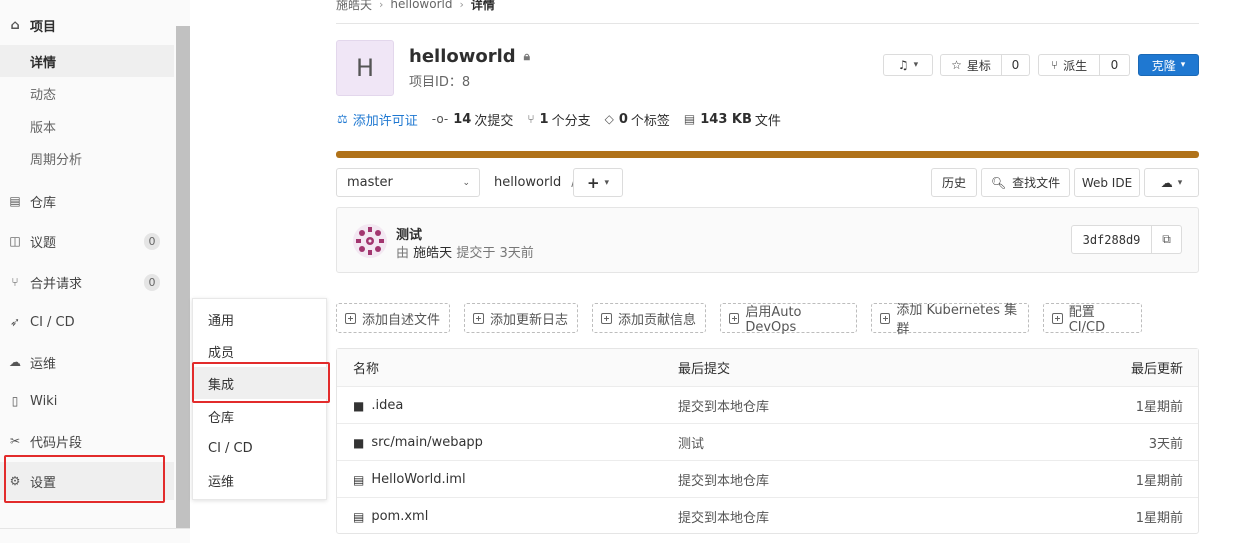 The image size is (1248, 543). I want to click on add-changelog-button: 添加更新日志, so click(521, 318).